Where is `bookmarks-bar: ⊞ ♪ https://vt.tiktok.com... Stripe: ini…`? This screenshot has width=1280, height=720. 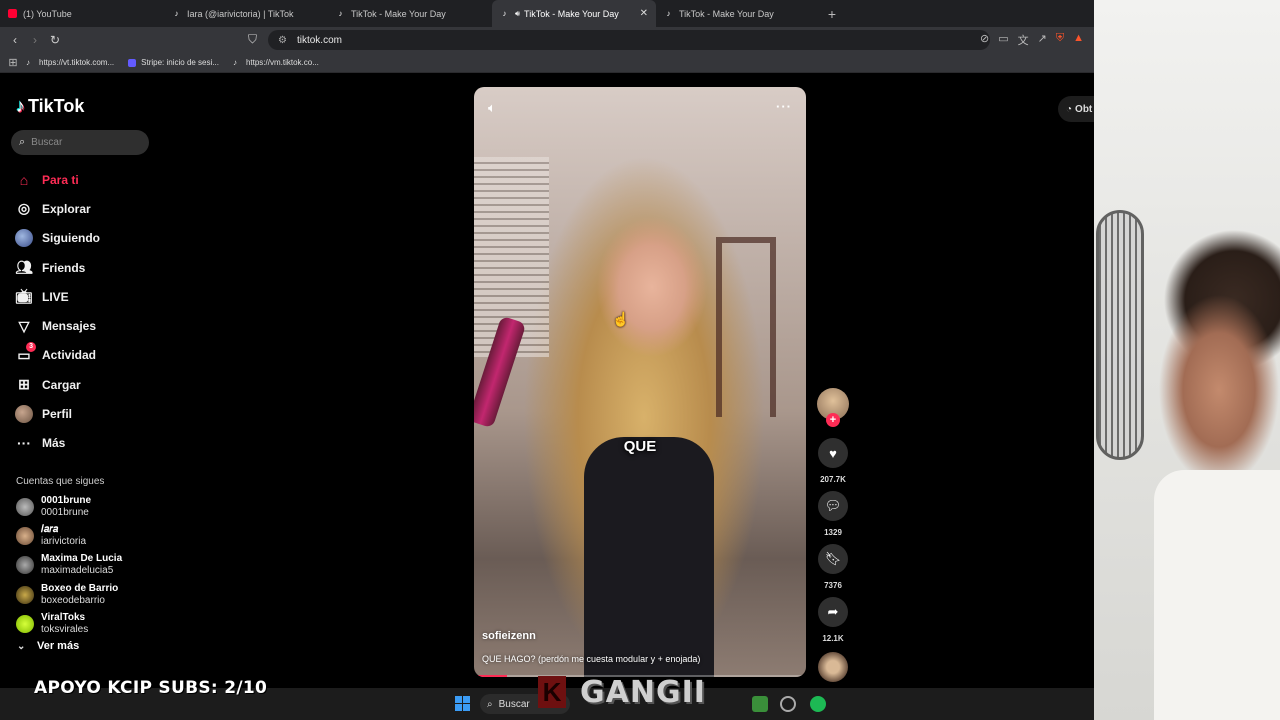
bookmarks-bar: ⊞ ♪ https://vt.tiktok.com... Stripe: ini… is located at coordinates (547, 63).